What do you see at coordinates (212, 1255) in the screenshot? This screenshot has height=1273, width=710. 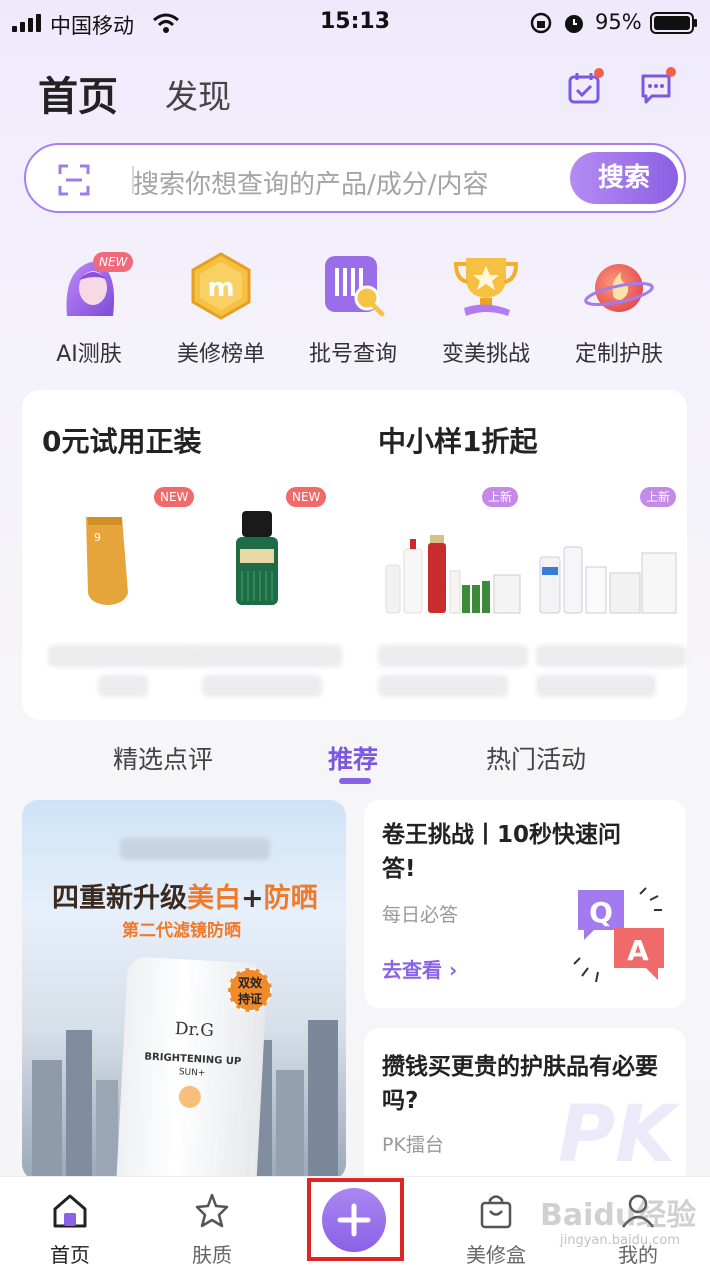 I see `nav-label: 肤质` at bounding box center [212, 1255].